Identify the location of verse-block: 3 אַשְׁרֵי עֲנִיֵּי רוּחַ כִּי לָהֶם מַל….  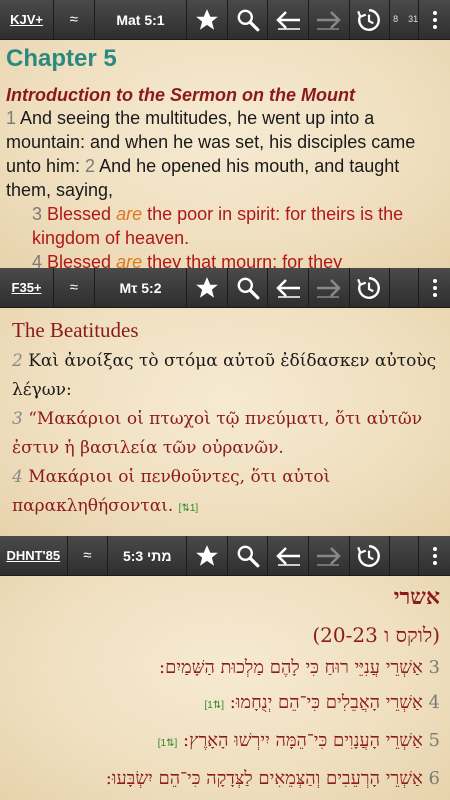
(225, 667).